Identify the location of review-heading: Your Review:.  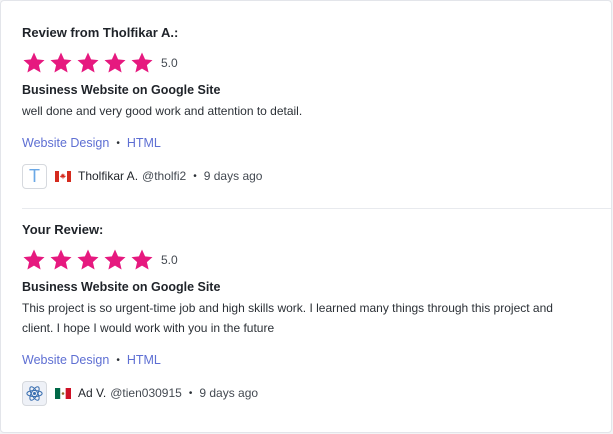
(63, 229).